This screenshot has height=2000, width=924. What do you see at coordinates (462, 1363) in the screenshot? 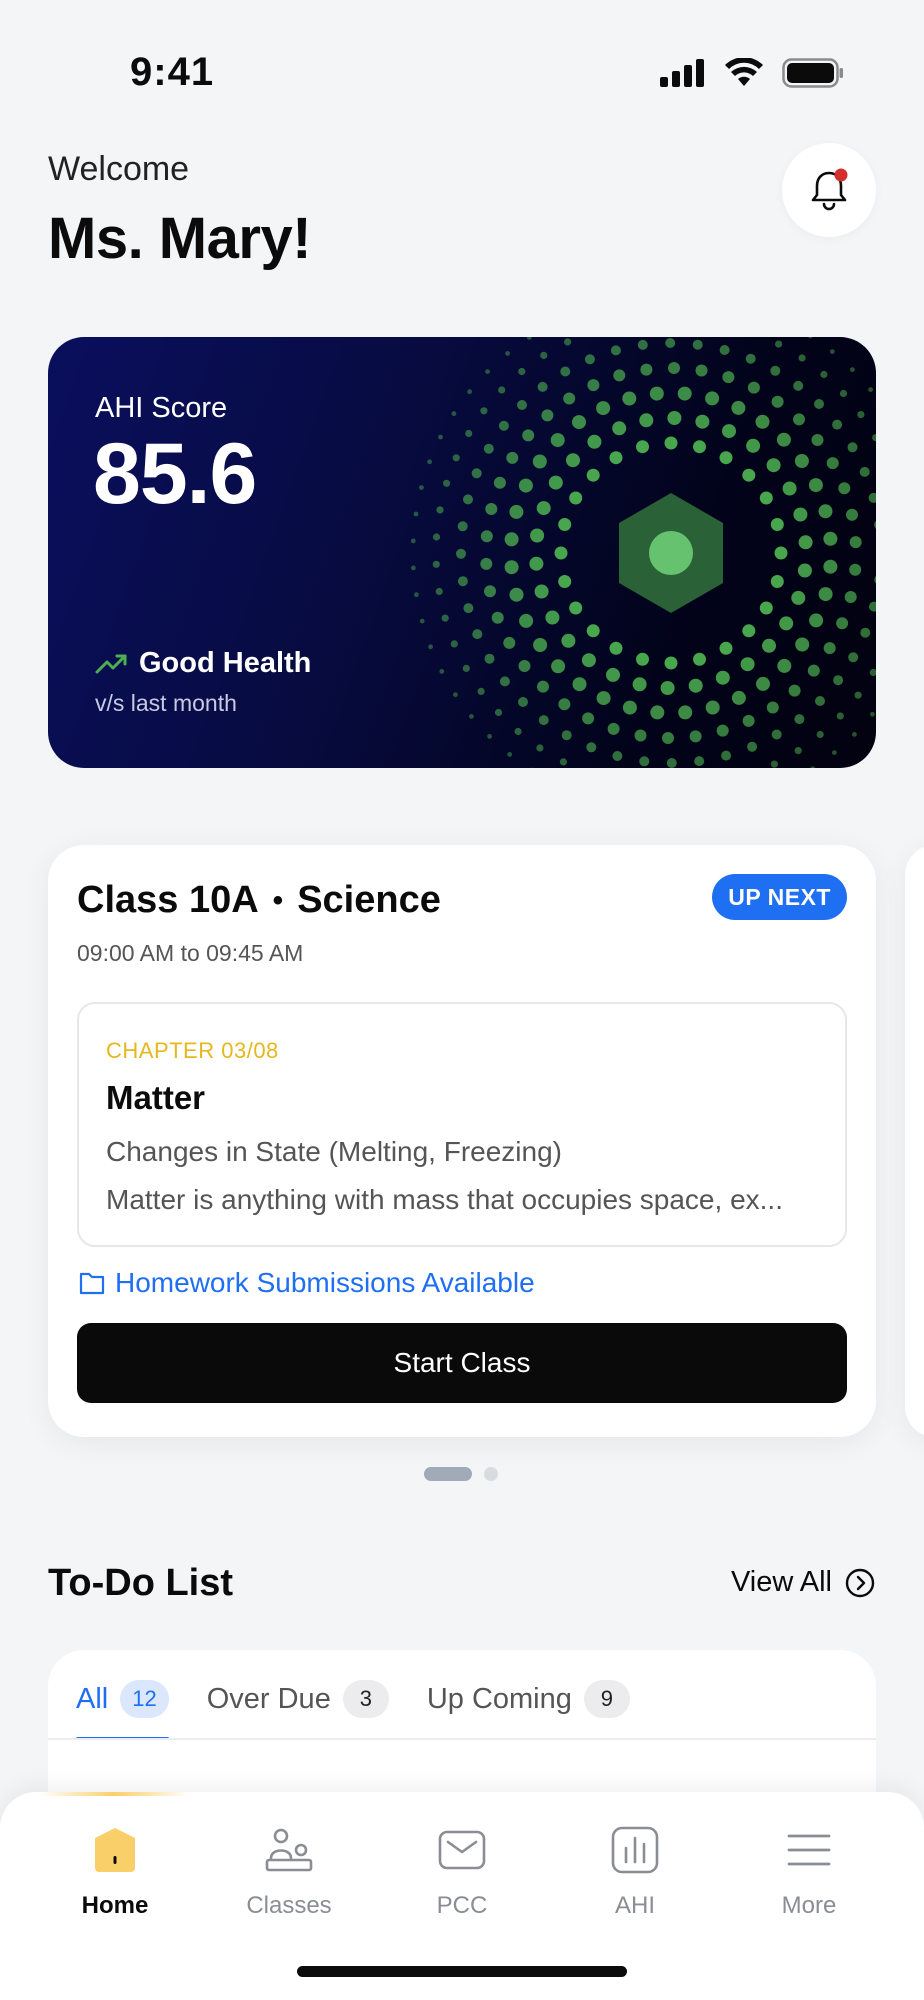
I see `start-class-button: Start Class` at bounding box center [462, 1363].